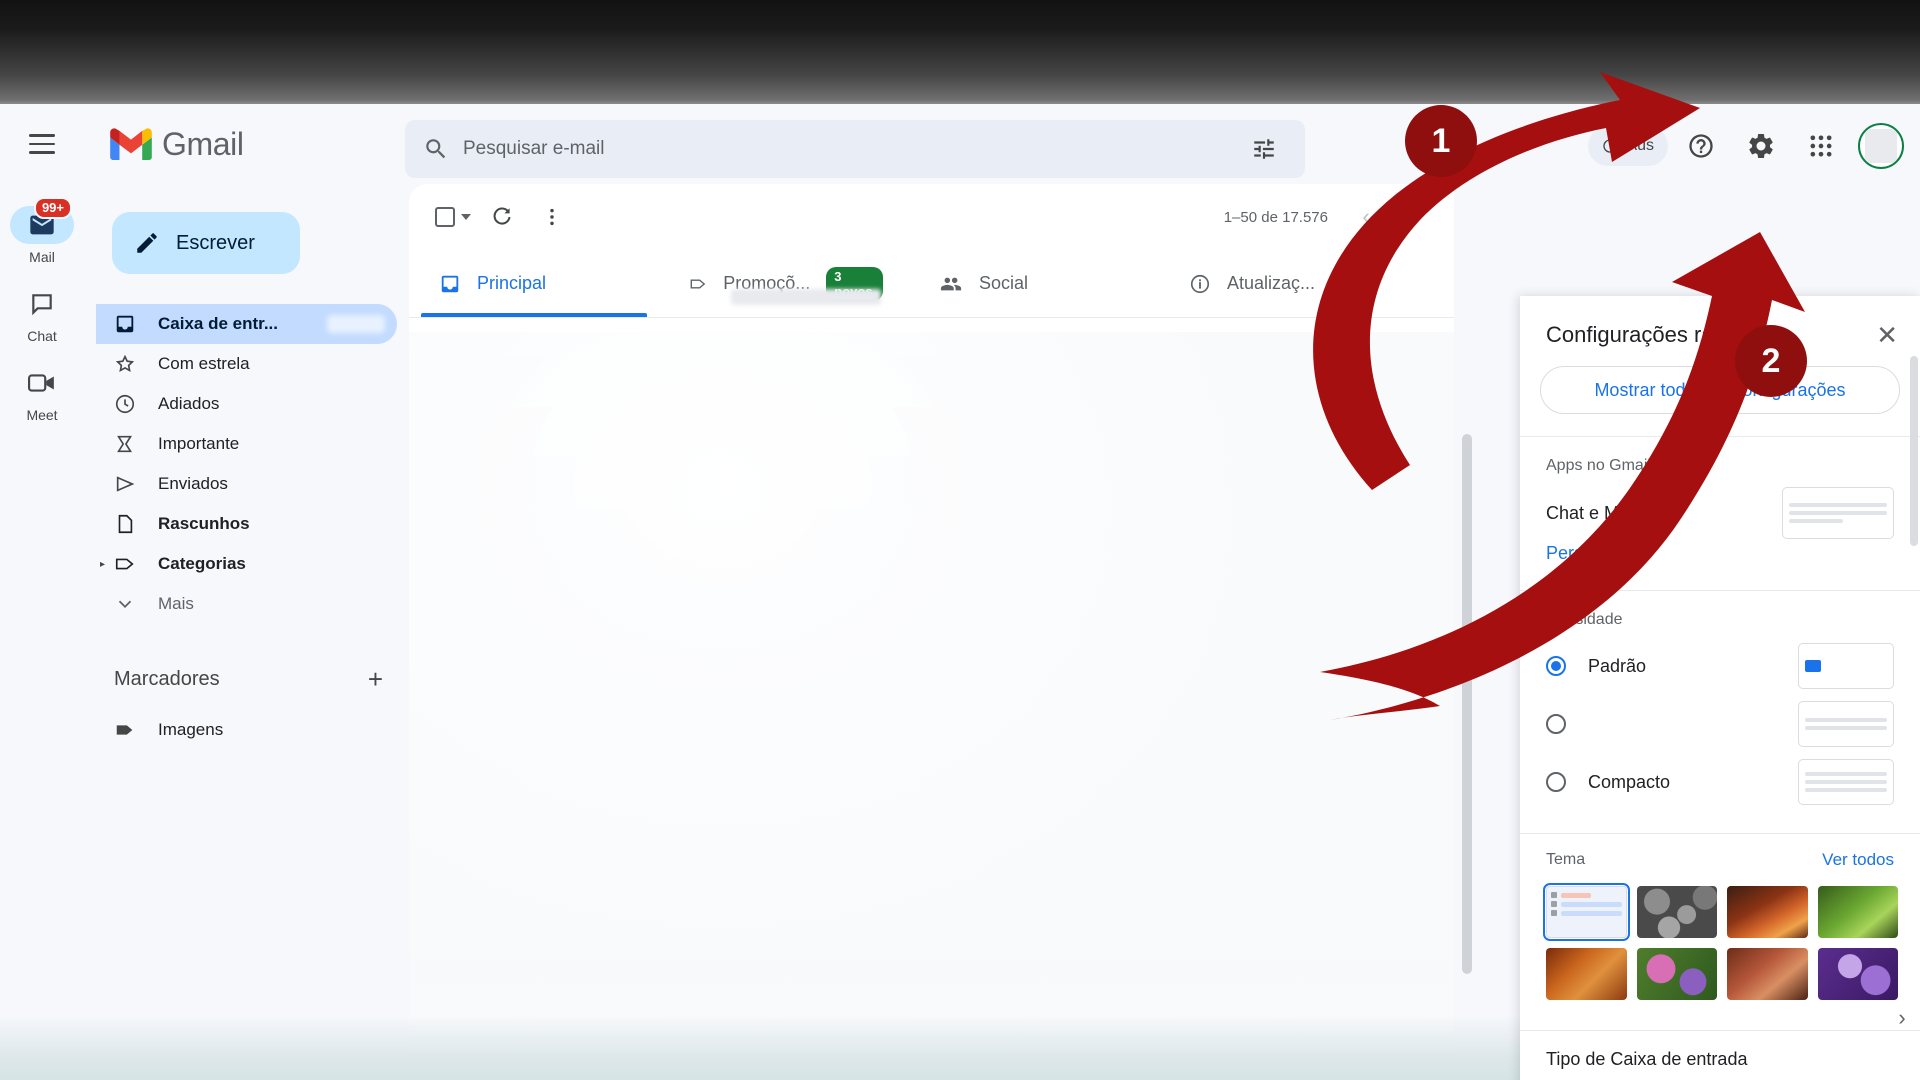  Describe the element at coordinates (1034, 283) in the screenshot. I see `tab-social: Social` at that location.